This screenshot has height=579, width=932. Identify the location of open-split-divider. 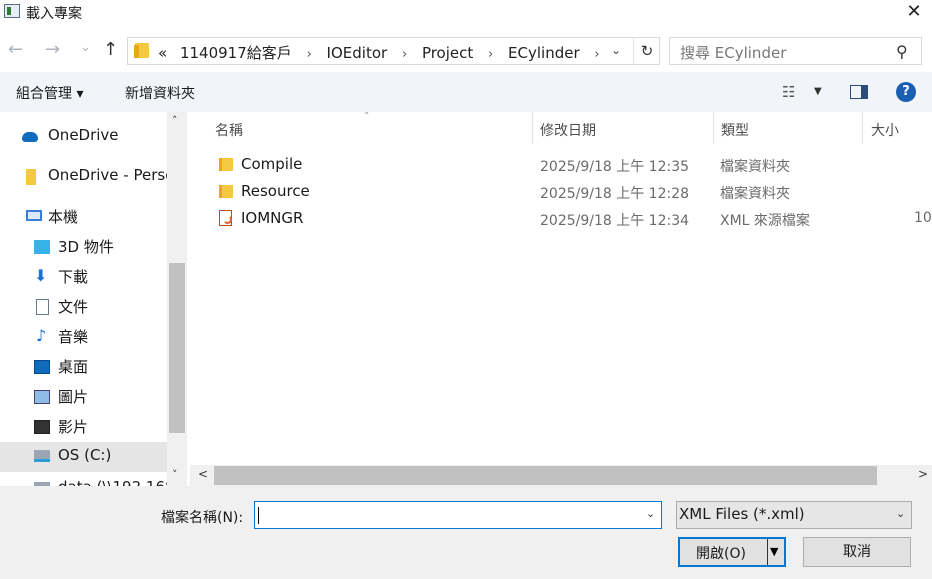
(767, 552).